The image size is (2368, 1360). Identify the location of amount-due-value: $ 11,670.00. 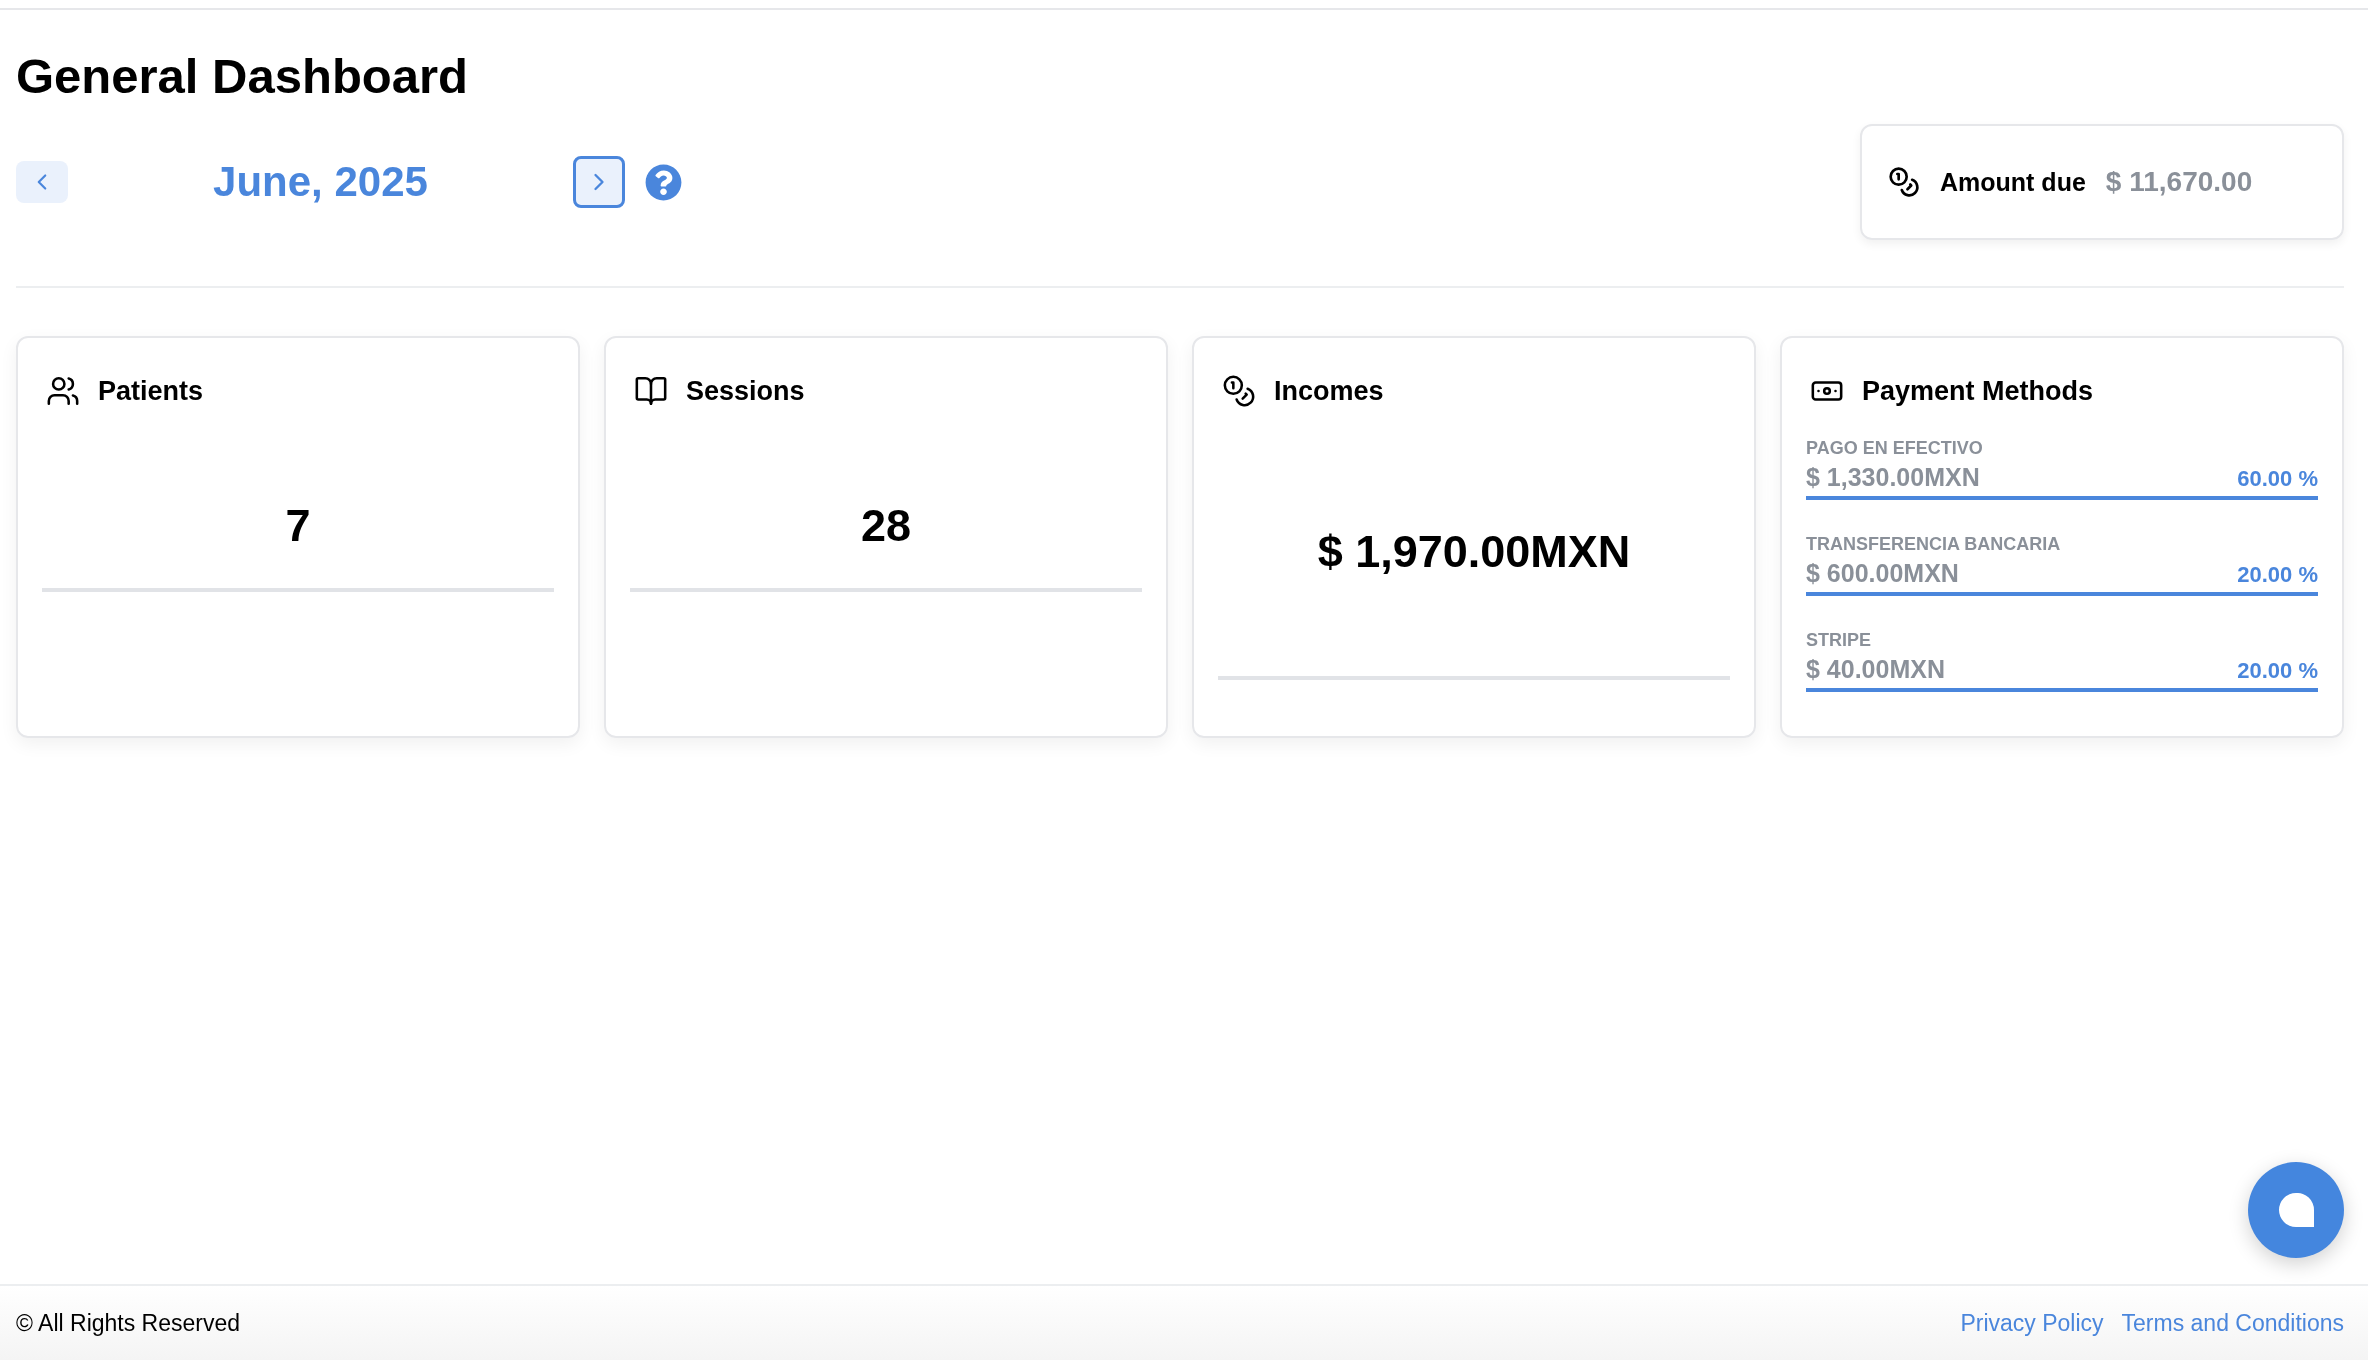
(2179, 182).